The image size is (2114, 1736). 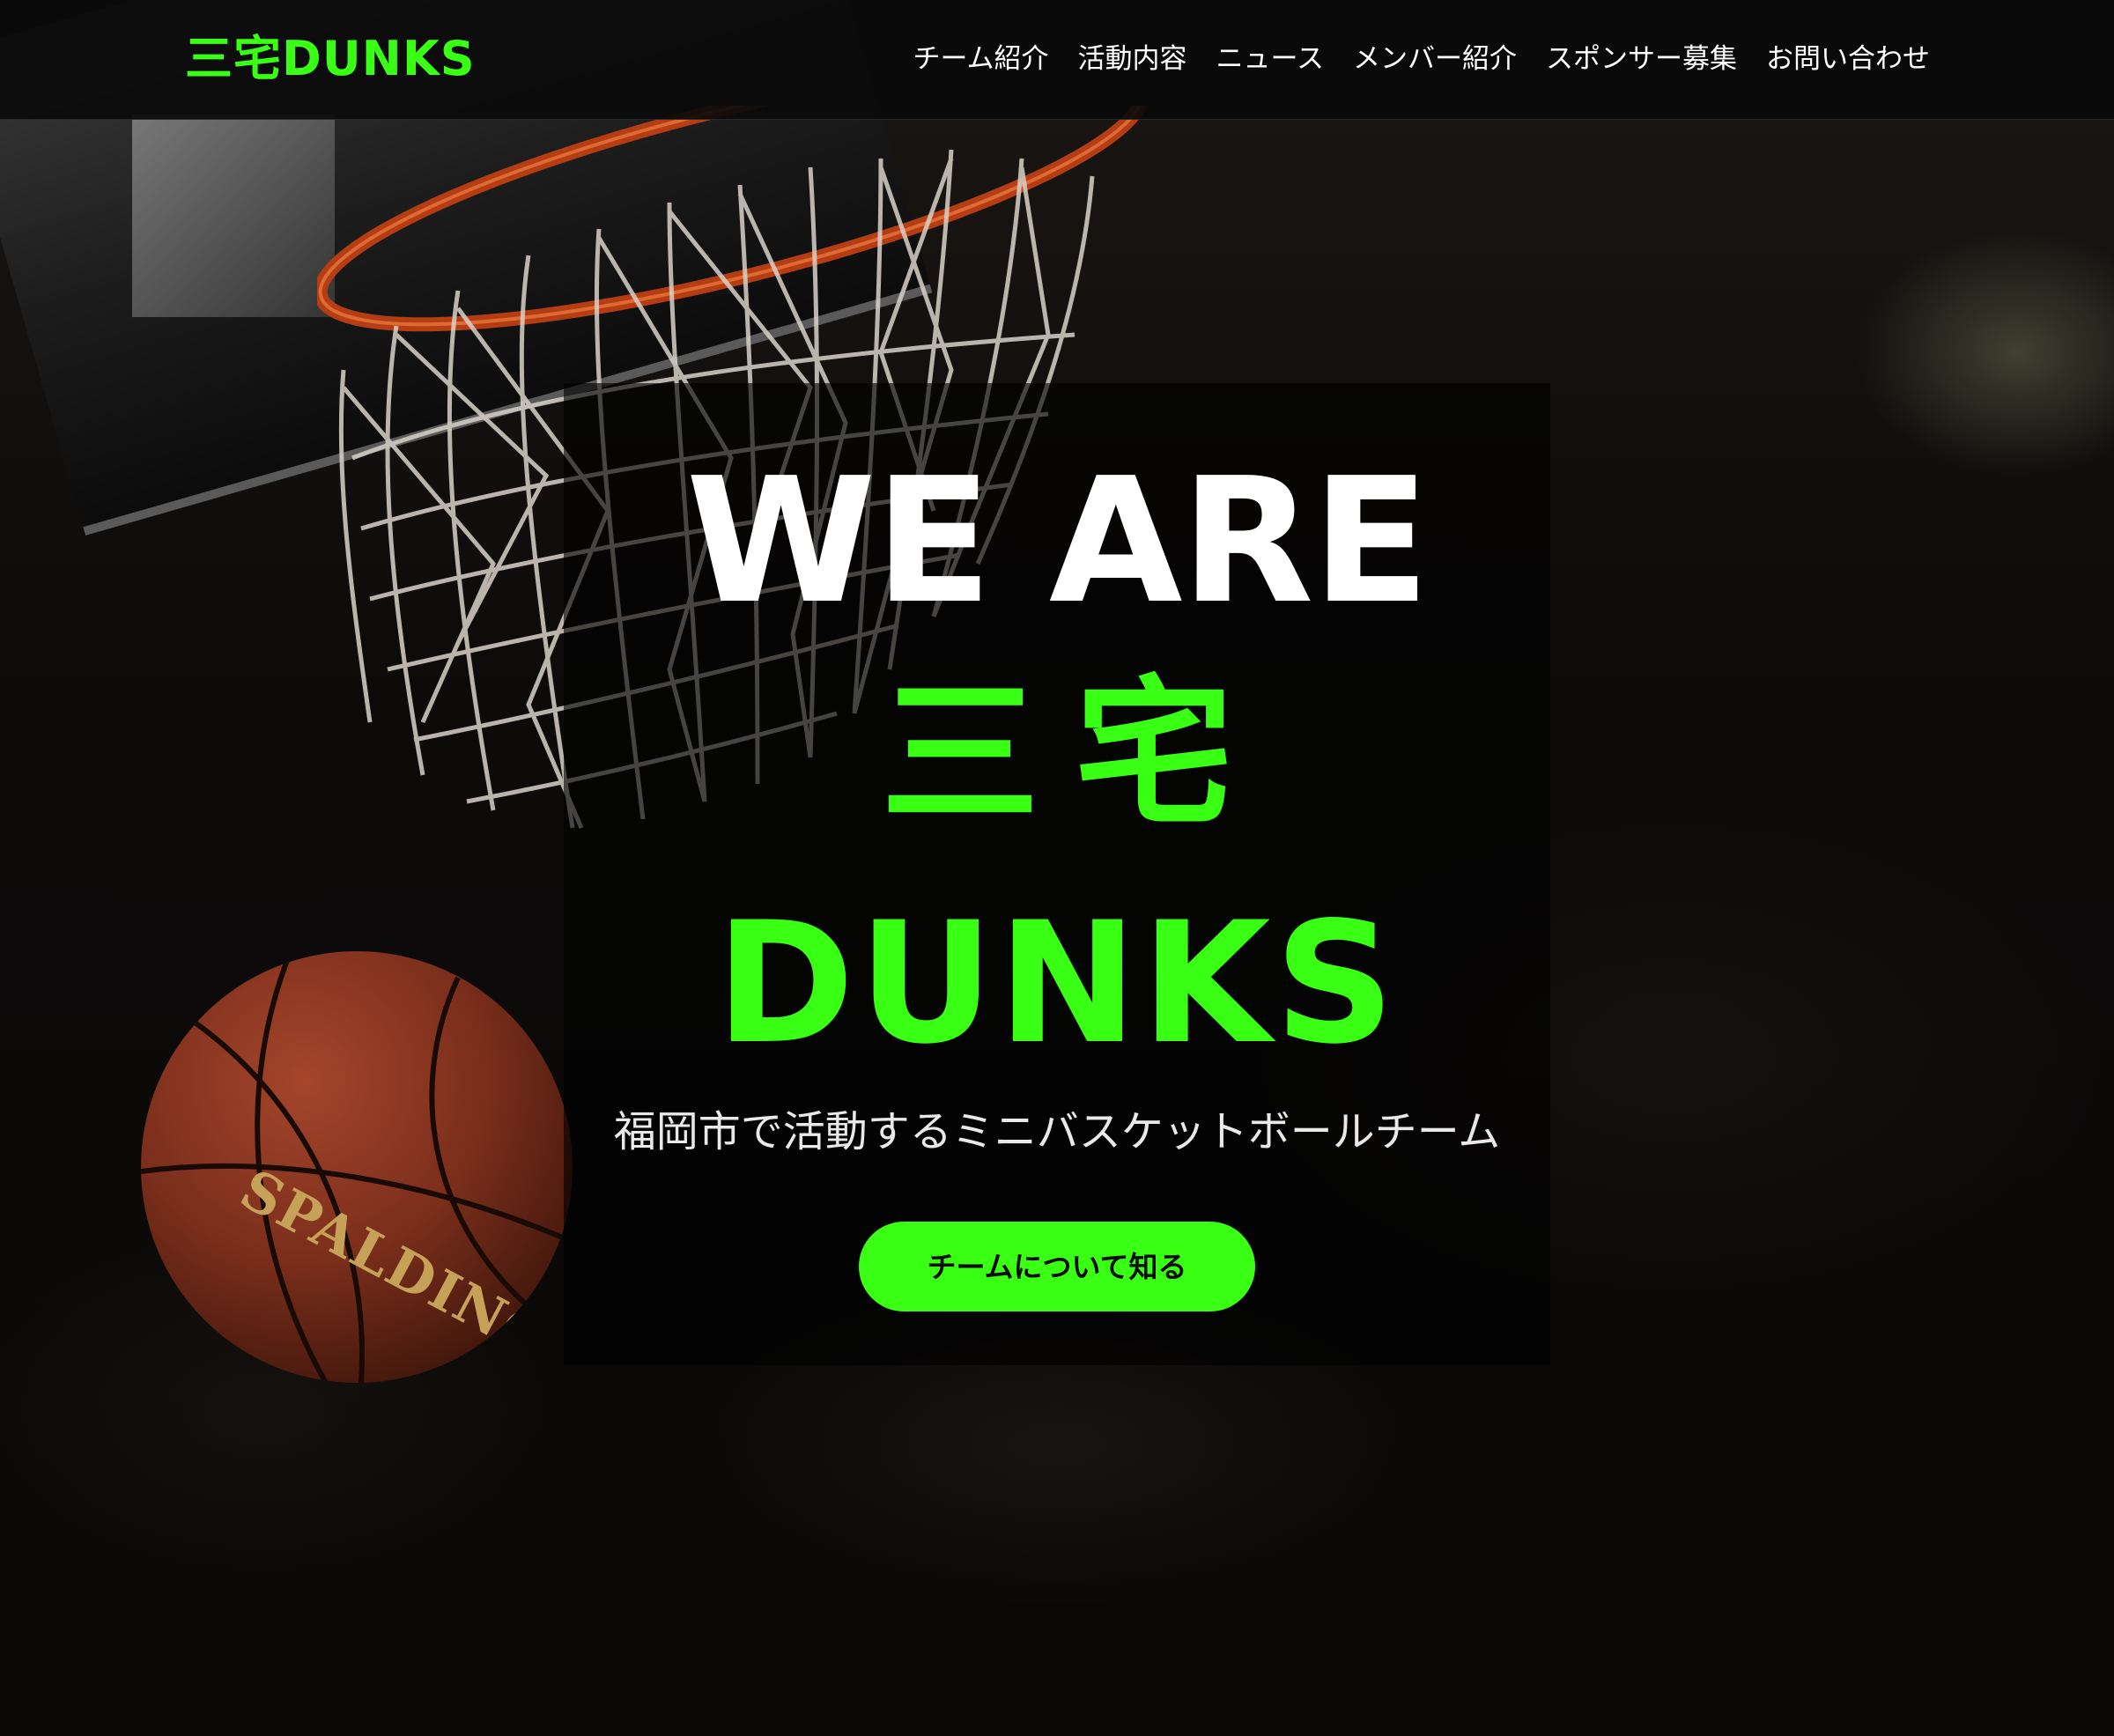 I want to click on hero-subtitle: 福岡市で活動するミニバスケットボールチーム, so click(x=1057, y=1131).